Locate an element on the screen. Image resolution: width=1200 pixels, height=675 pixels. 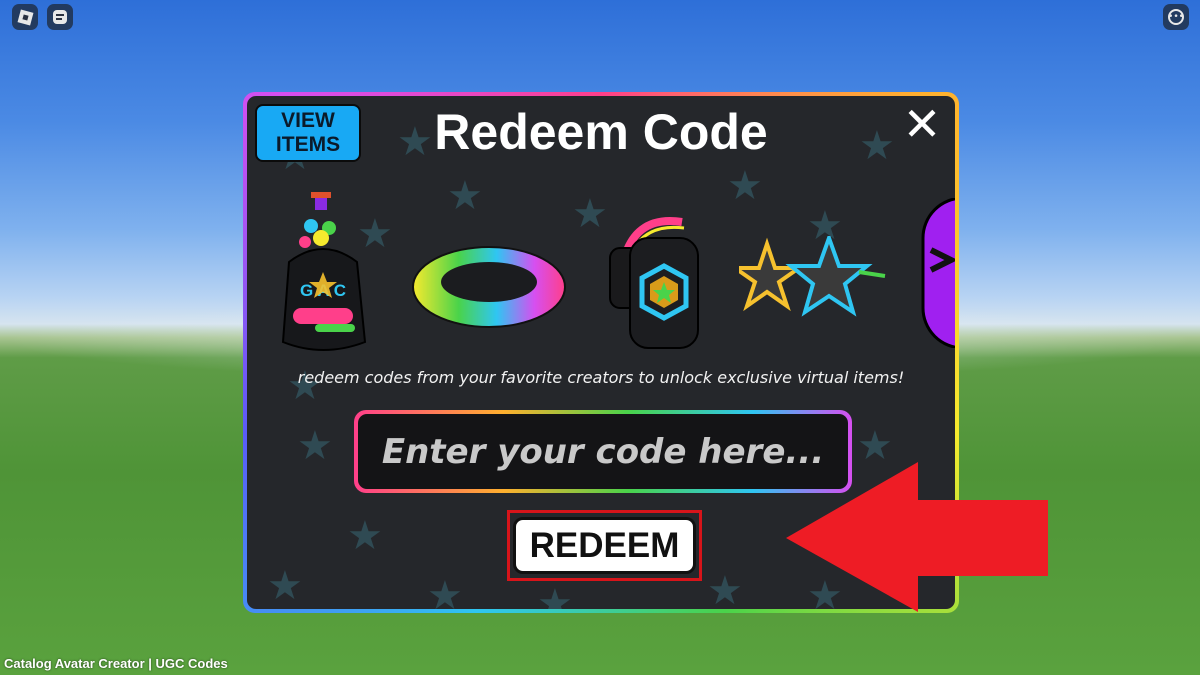
dialog-title: Redeem Code is located at coordinates (601, 132).